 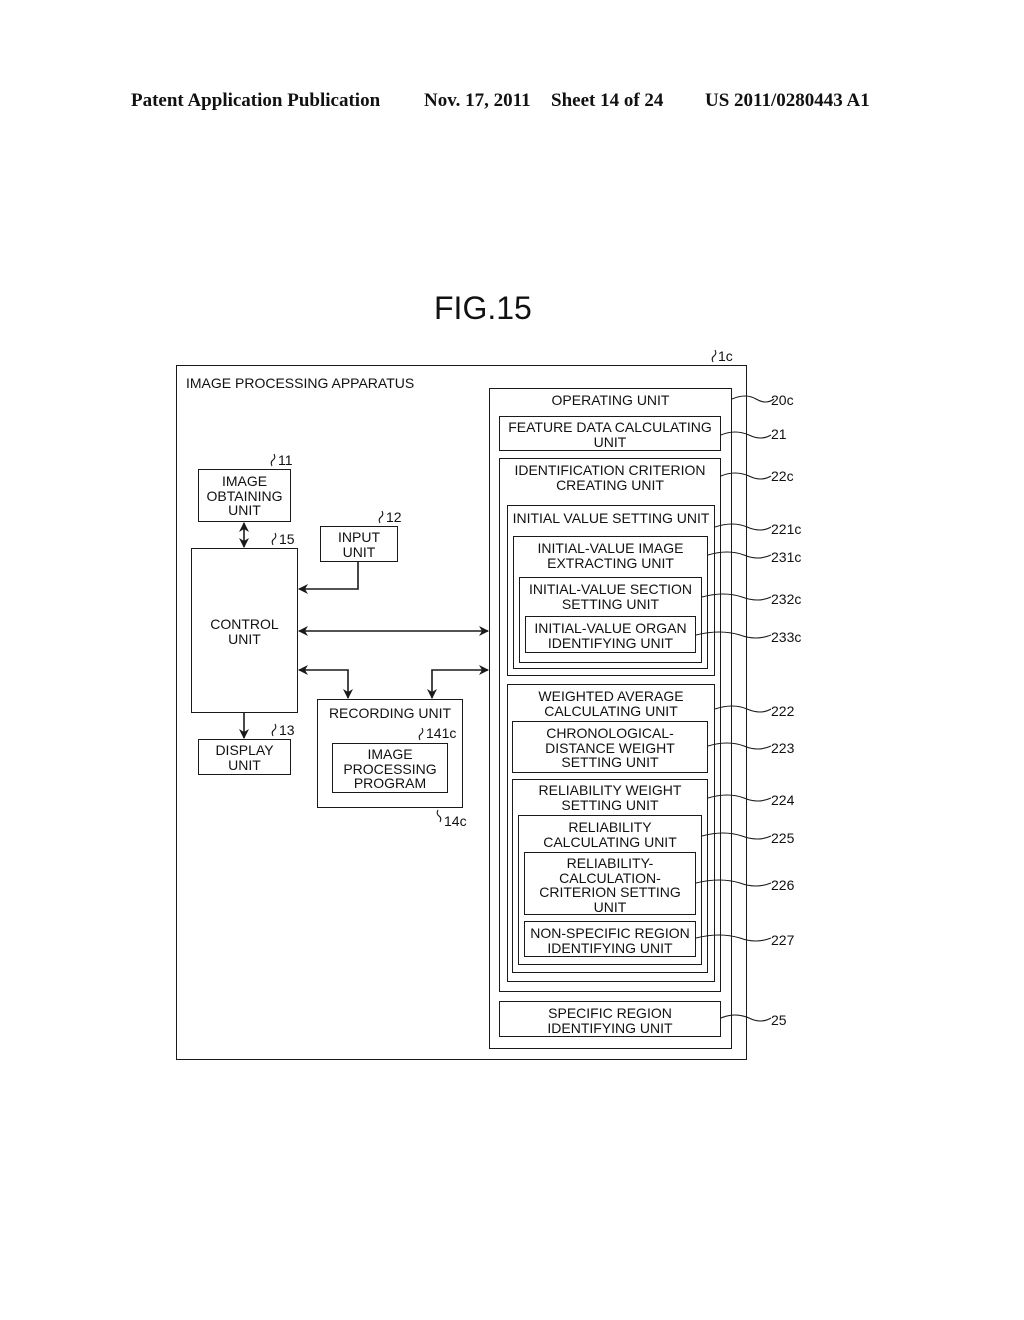 I want to click on ref-224: 224, so click(x=783, y=800).